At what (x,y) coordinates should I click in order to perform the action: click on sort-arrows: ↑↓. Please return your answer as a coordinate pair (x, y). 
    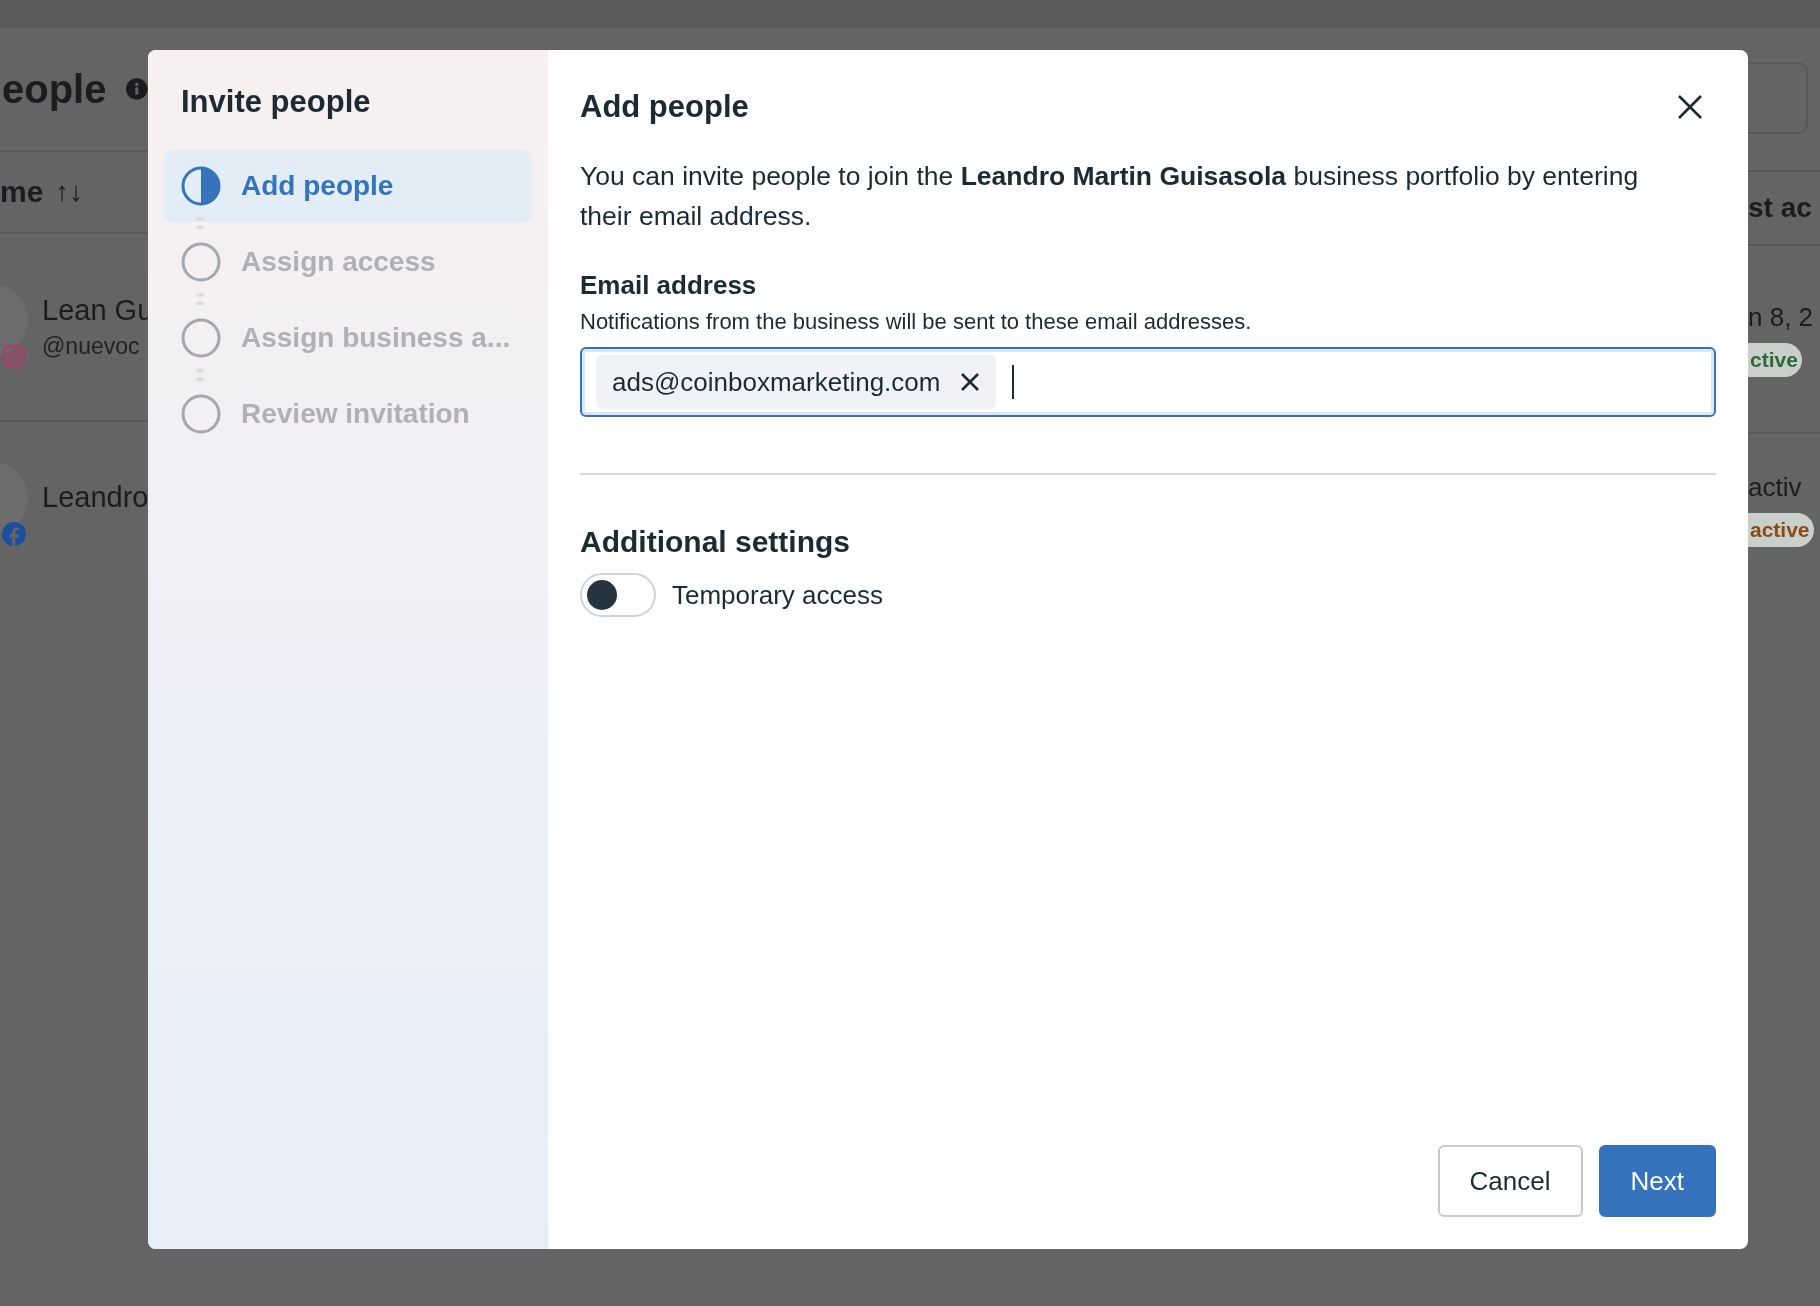
    Looking at the image, I should click on (69, 192).